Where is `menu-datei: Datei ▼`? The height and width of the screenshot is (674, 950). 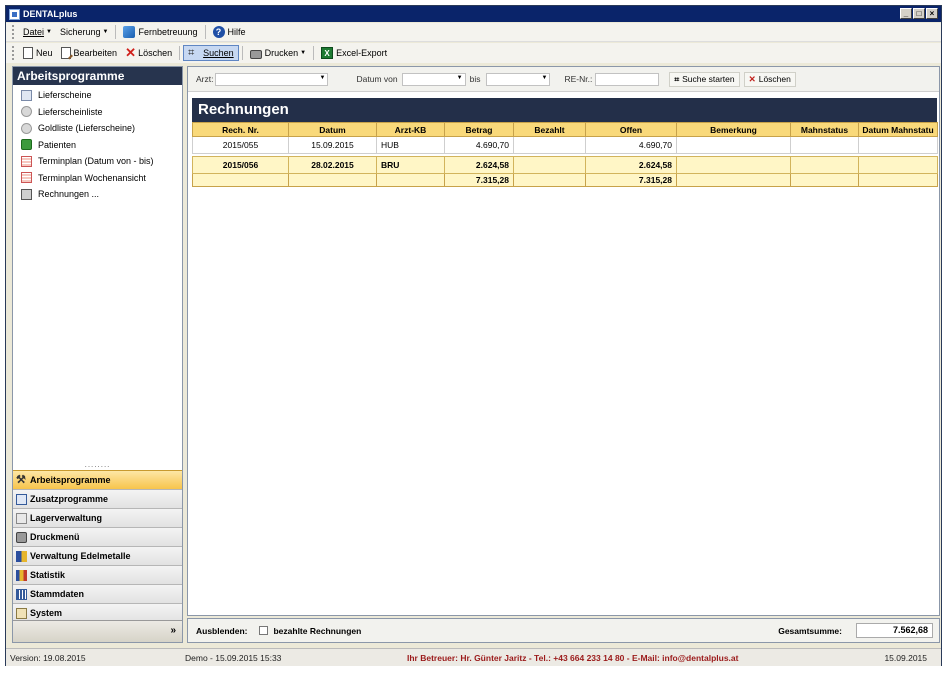 menu-datei: Datei ▼ is located at coordinates (37, 32).